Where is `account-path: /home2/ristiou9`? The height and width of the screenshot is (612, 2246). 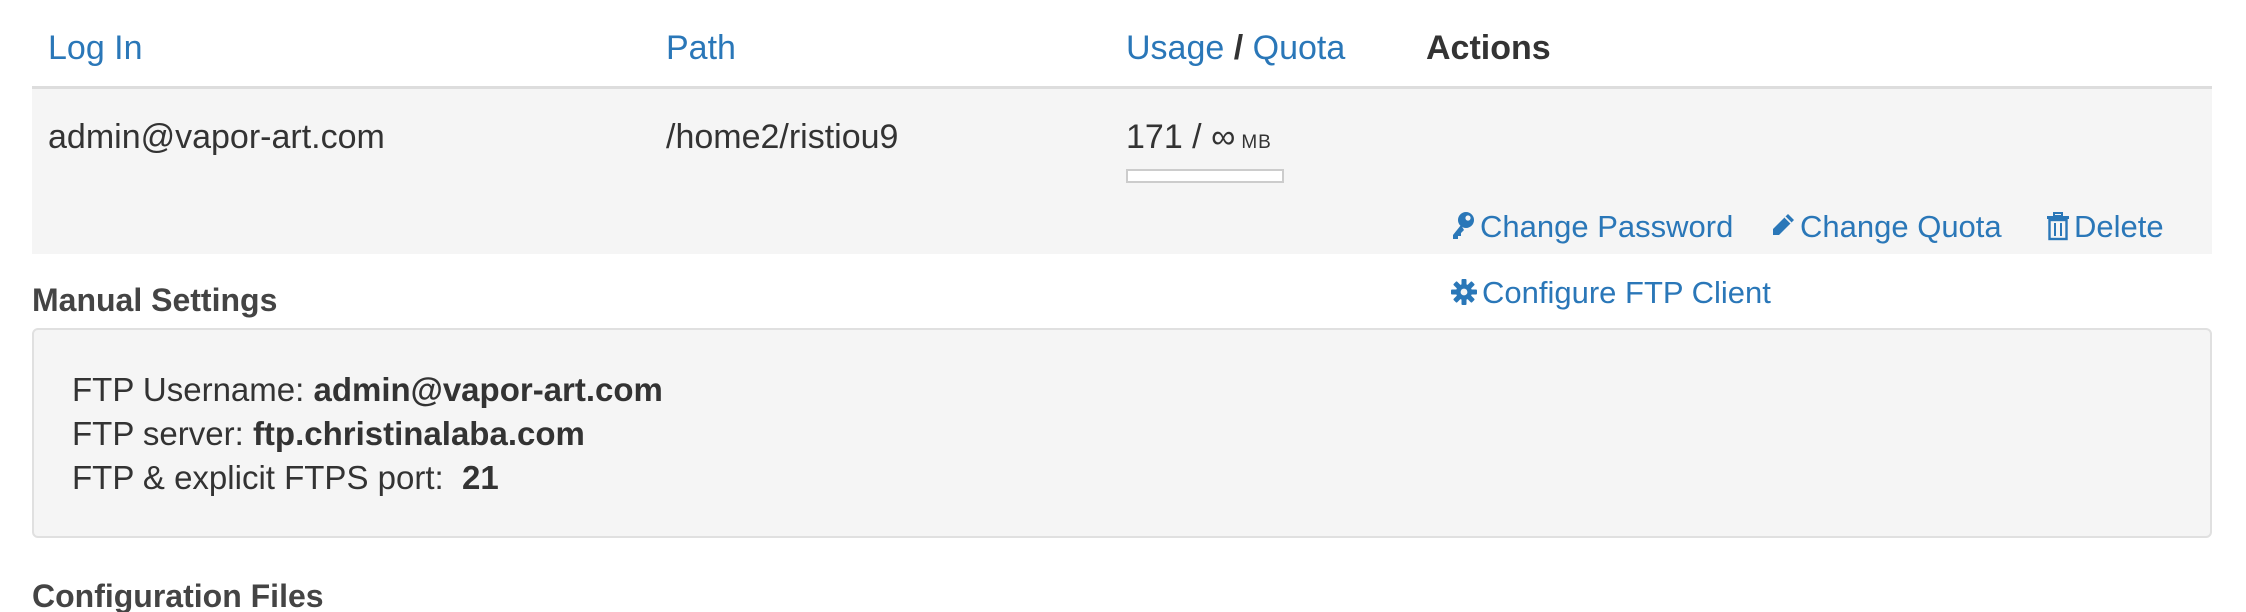
account-path: /home2/ristiou9 is located at coordinates (782, 137).